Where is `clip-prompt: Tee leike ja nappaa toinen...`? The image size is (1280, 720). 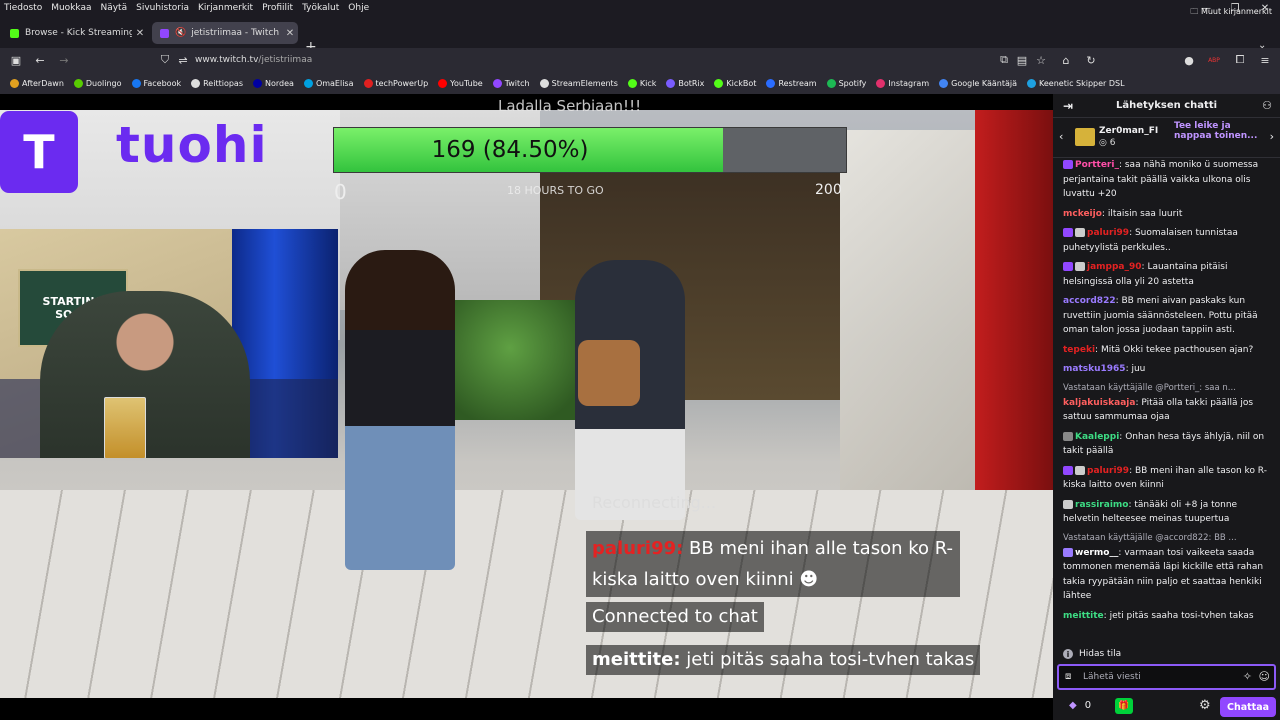 clip-prompt: Tee leike ja nappaa toinen... is located at coordinates (1222, 131).